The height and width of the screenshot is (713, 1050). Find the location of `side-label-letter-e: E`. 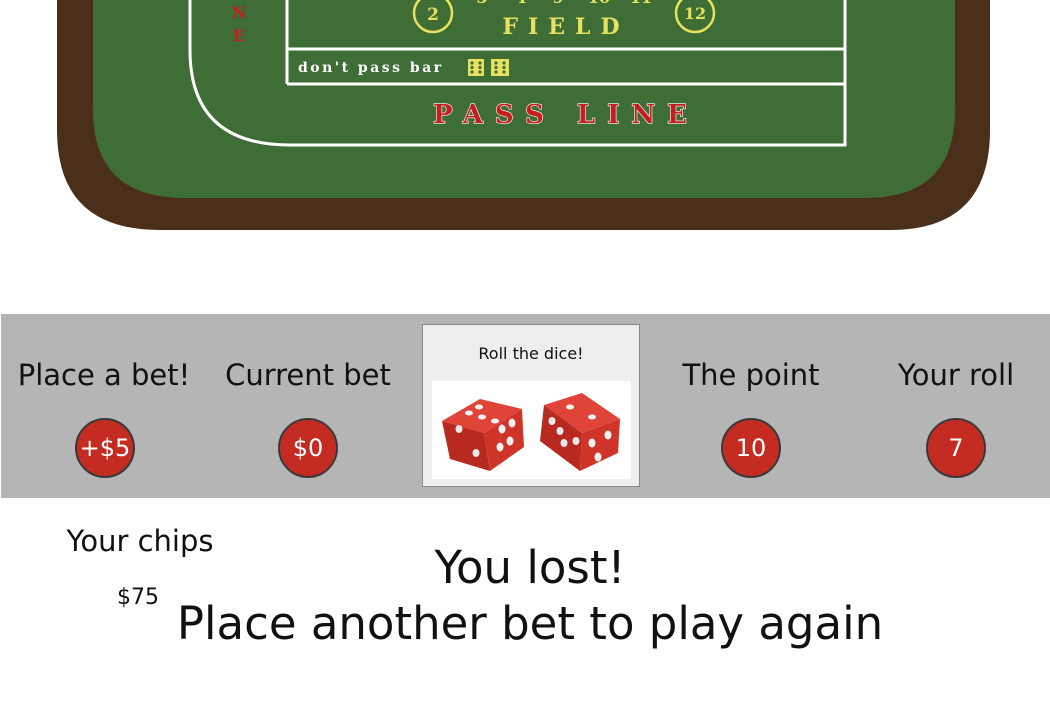

side-label-letter-e: E is located at coordinates (239, 35).